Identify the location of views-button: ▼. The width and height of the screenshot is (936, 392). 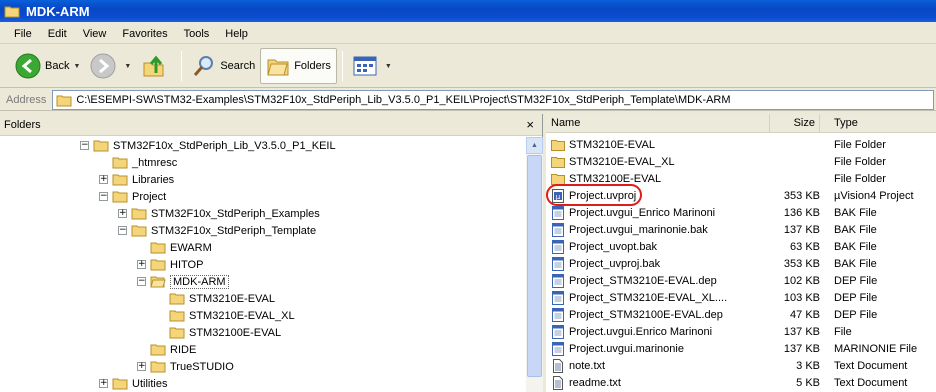
(372, 66).